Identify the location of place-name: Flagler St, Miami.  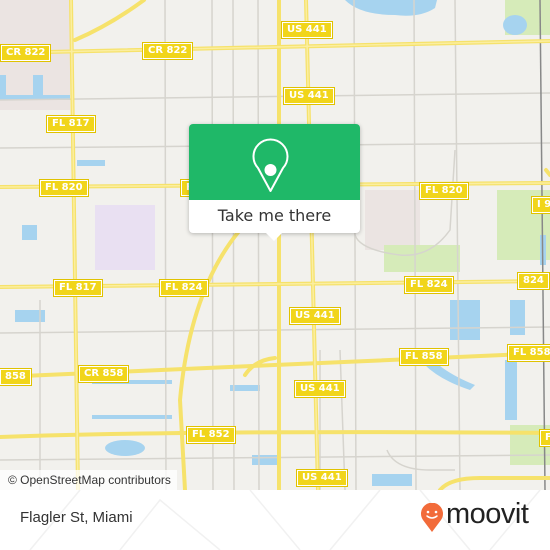
(76, 517).